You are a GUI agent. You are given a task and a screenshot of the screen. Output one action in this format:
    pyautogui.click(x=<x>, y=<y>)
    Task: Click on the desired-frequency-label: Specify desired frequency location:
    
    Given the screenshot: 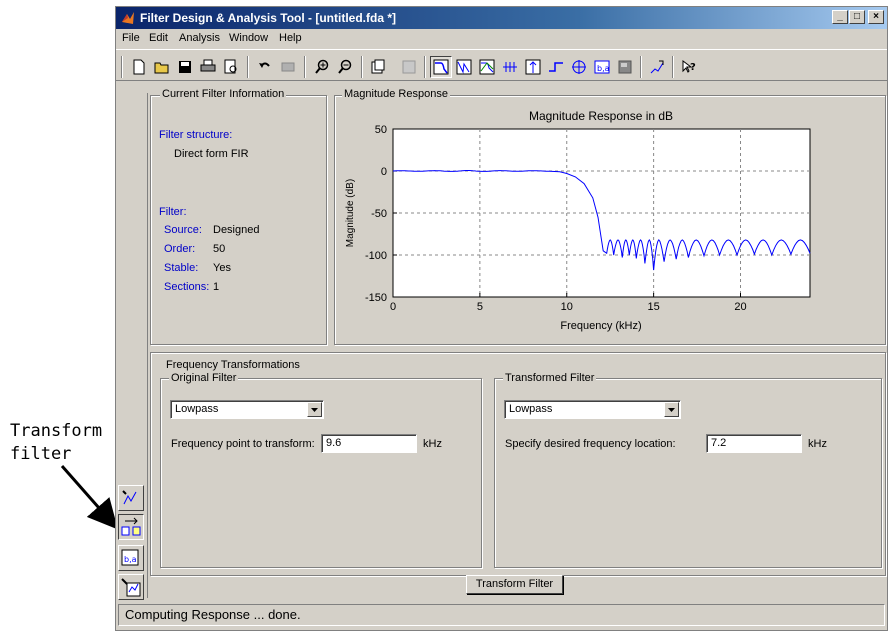 What is the action you would take?
    pyautogui.click(x=590, y=444)
    